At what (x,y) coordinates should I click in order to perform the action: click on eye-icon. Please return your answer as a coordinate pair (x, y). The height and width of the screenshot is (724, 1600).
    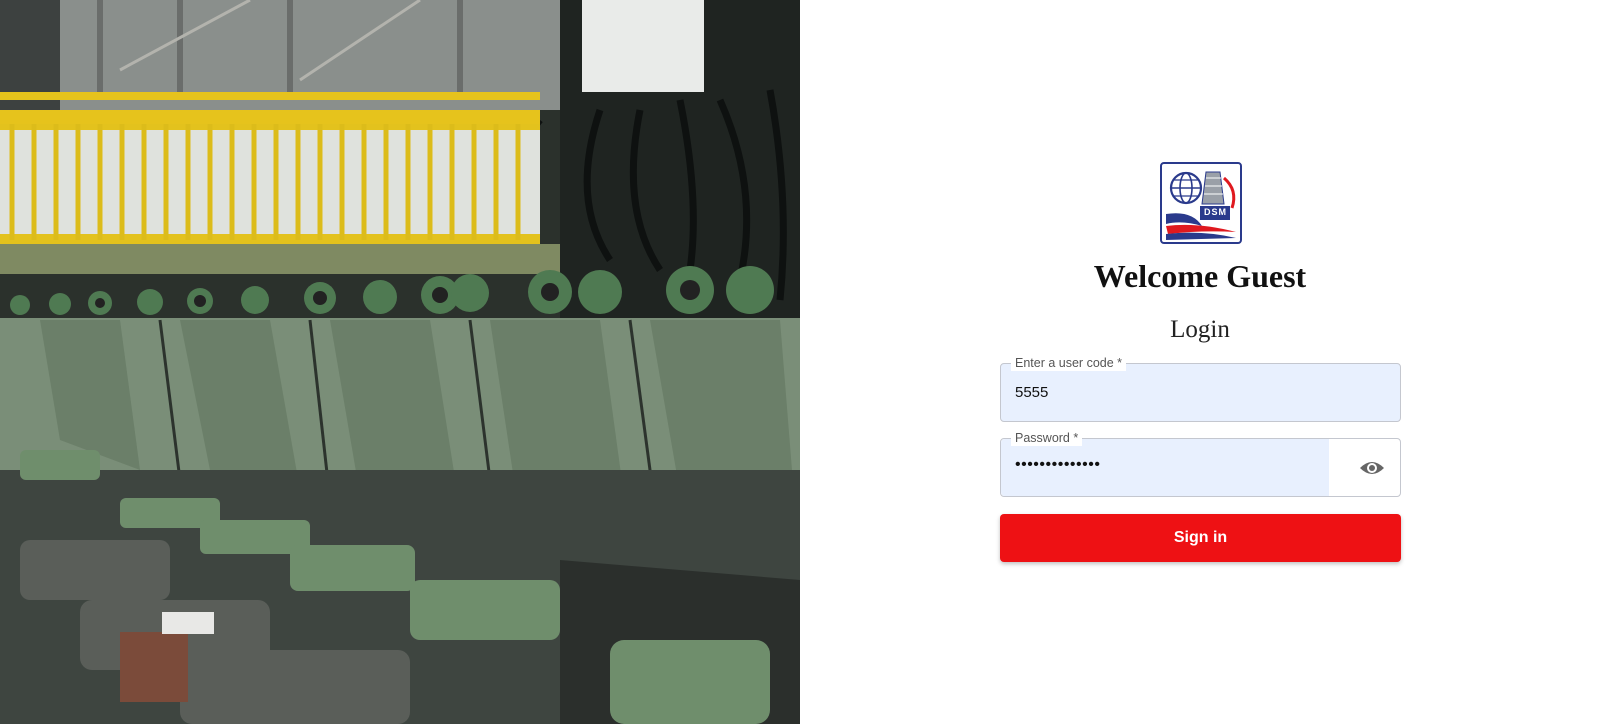
    Looking at the image, I should click on (1372, 468).